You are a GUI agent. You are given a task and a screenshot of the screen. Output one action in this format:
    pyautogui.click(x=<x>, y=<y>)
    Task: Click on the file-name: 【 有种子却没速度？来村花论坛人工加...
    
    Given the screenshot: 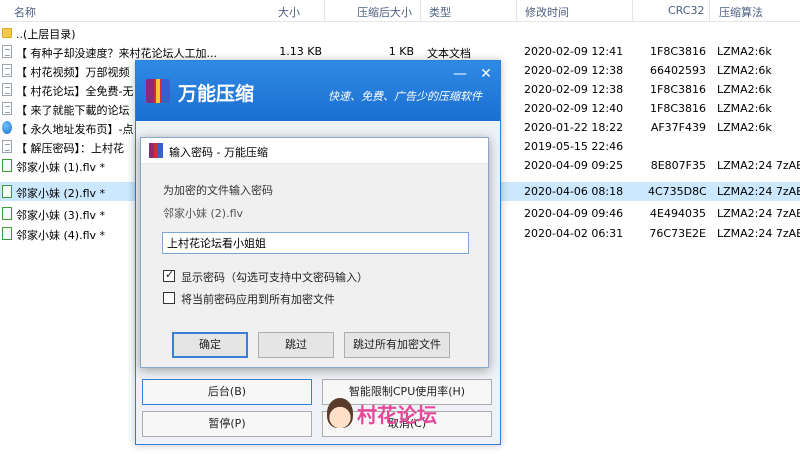 What is the action you would take?
    pyautogui.click(x=116, y=53)
    